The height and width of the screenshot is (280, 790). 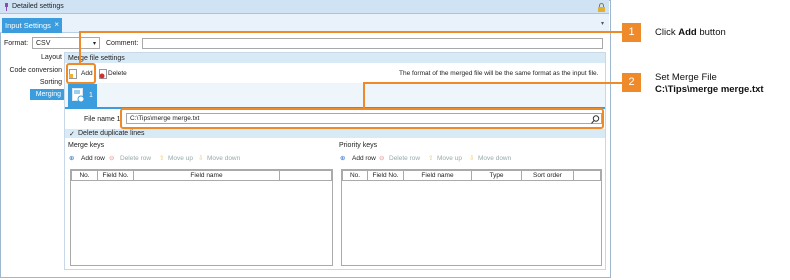 I want to click on dedupe-label: Delete duplicate lines, so click(x=111, y=133).